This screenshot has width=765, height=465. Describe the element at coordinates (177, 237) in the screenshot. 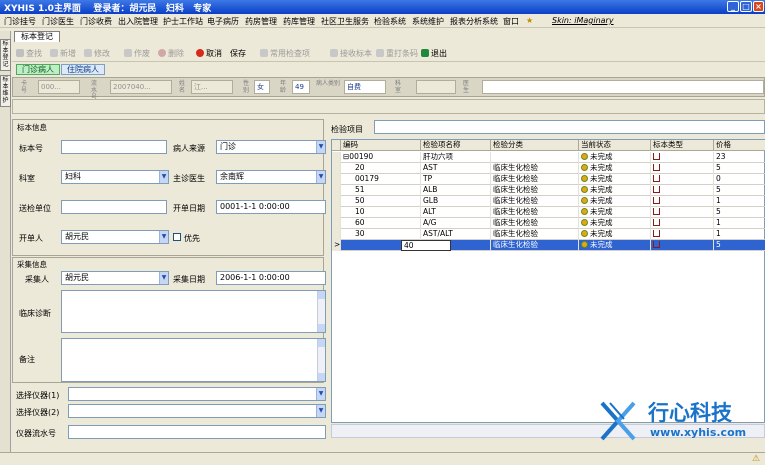

I see `priority-checkbox` at that location.